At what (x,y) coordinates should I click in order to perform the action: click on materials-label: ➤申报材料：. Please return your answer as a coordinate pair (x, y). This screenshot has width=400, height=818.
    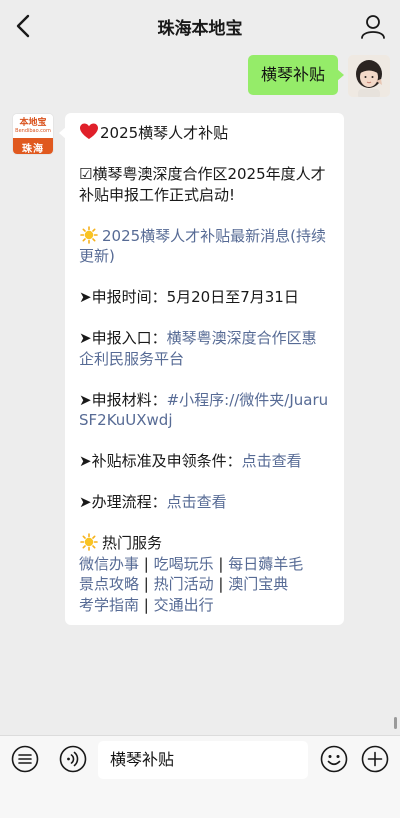
    Looking at the image, I should click on (123, 399).